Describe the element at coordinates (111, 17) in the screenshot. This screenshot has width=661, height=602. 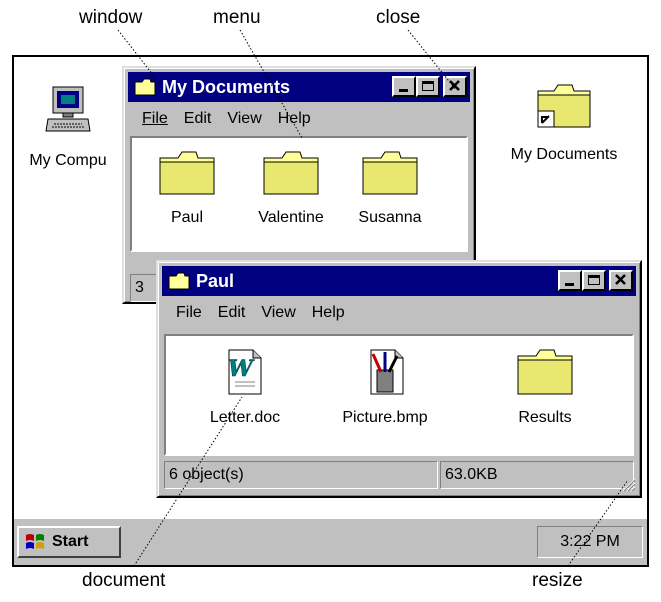
I see `callout-window: window` at that location.